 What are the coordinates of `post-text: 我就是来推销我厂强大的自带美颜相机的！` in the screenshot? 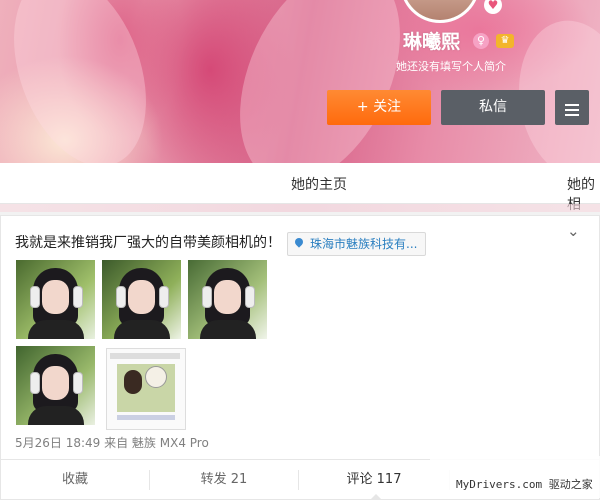 It's located at (148, 243).